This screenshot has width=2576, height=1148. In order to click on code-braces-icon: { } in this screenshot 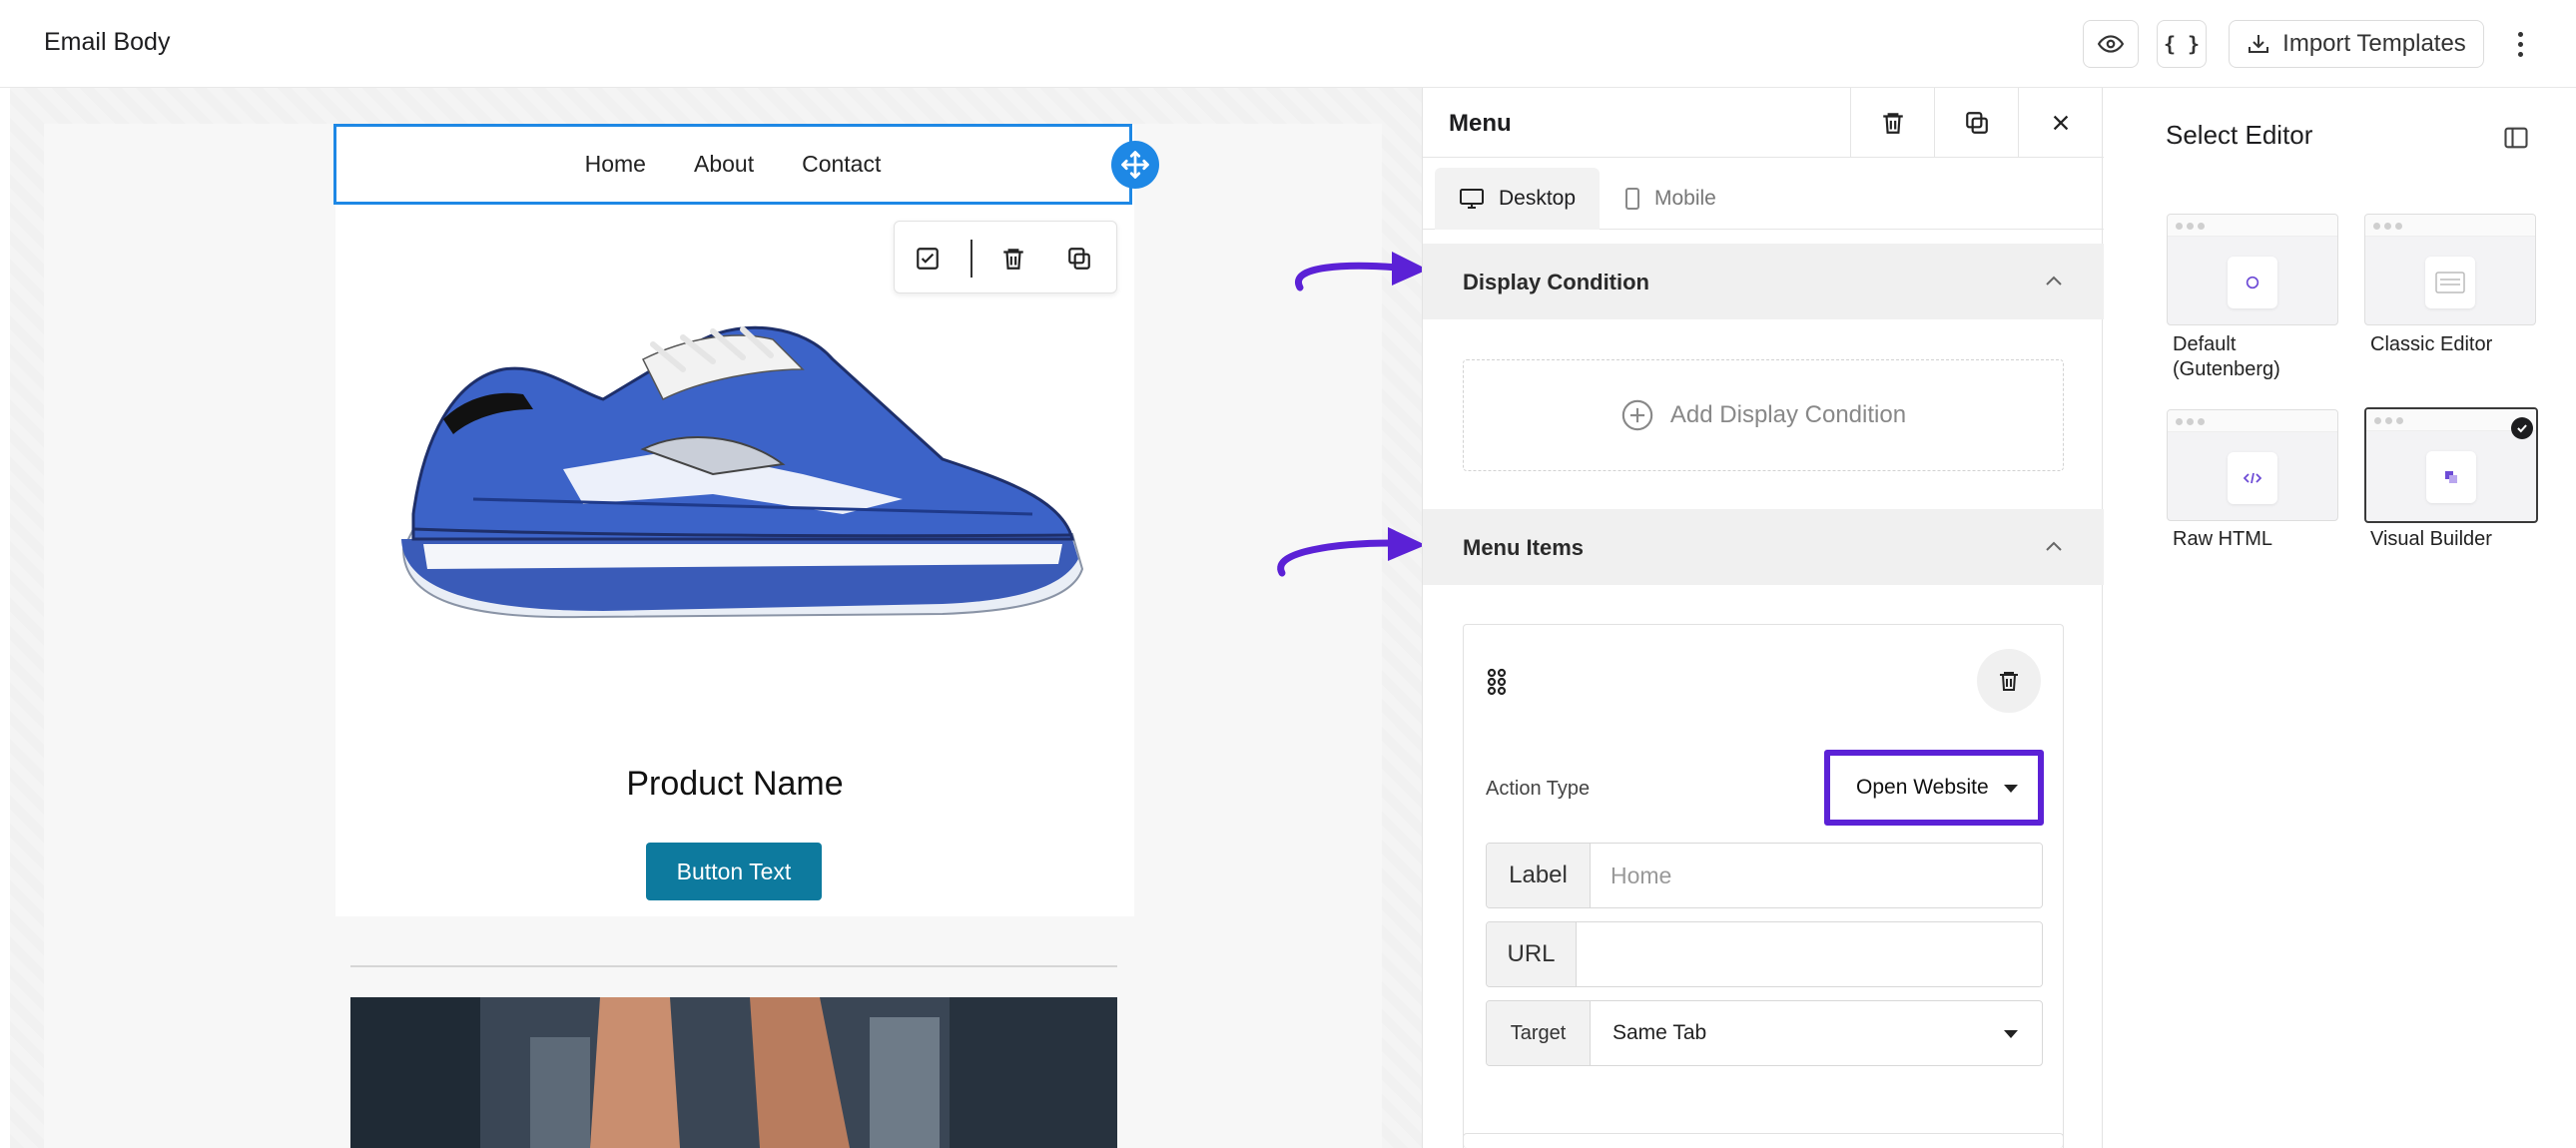, I will do `click(2182, 44)`.